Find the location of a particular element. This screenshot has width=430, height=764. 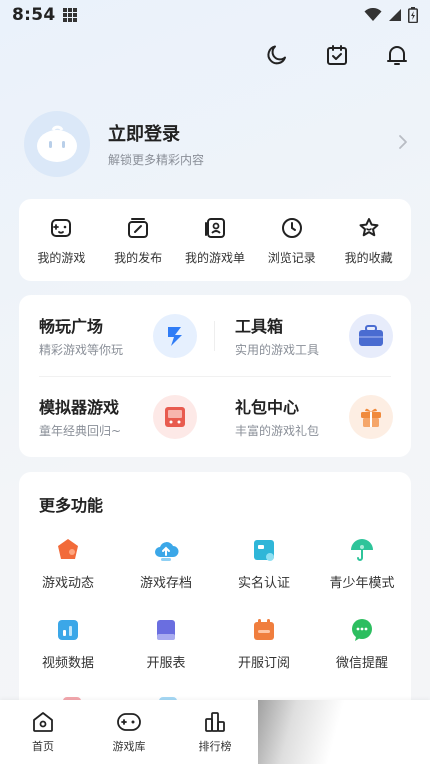

more-item-youth-mode: 青少年模式 is located at coordinates (362, 563).